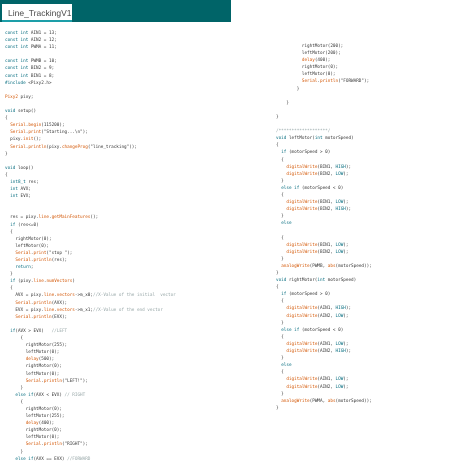 The image size is (474, 466). I want to click on code-text: ("LEFT!");, so click(74, 381).